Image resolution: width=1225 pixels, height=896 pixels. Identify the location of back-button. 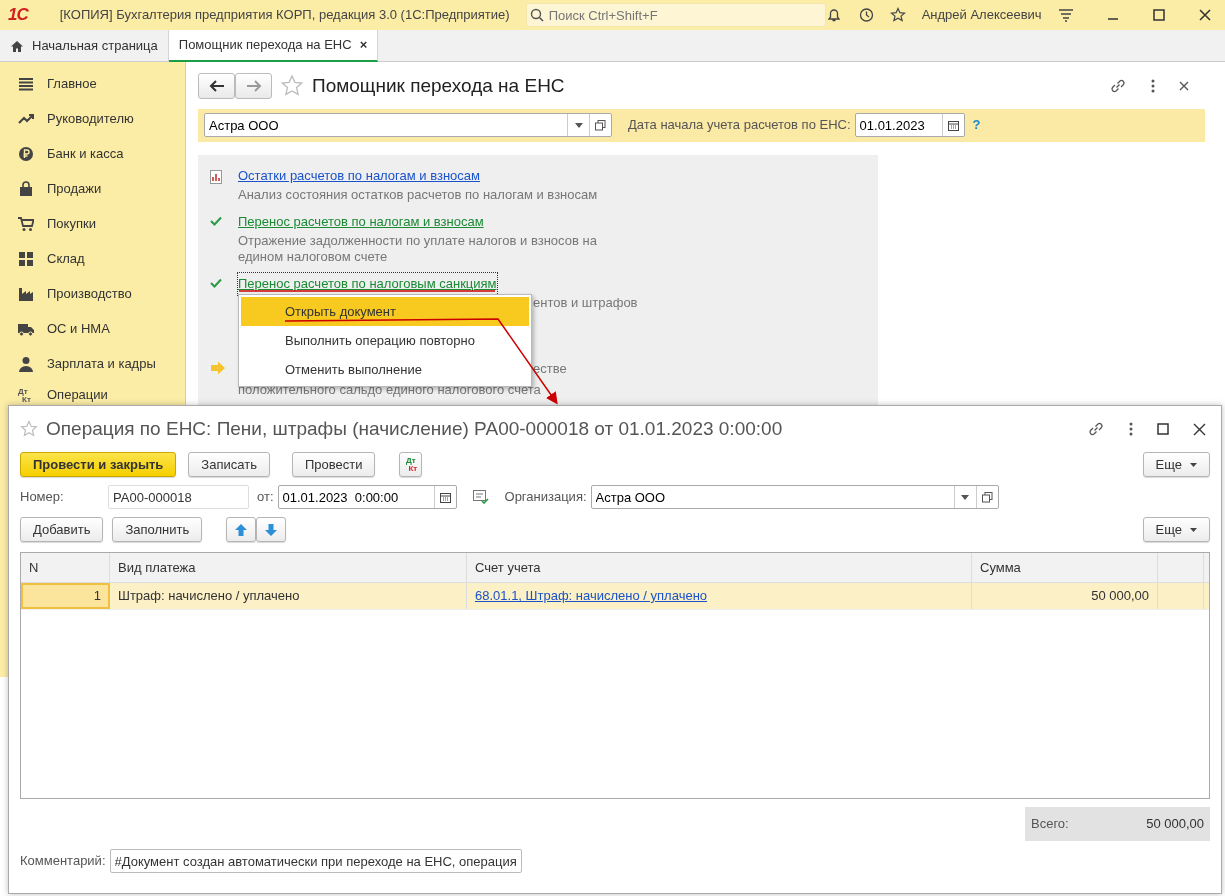
(216, 86).